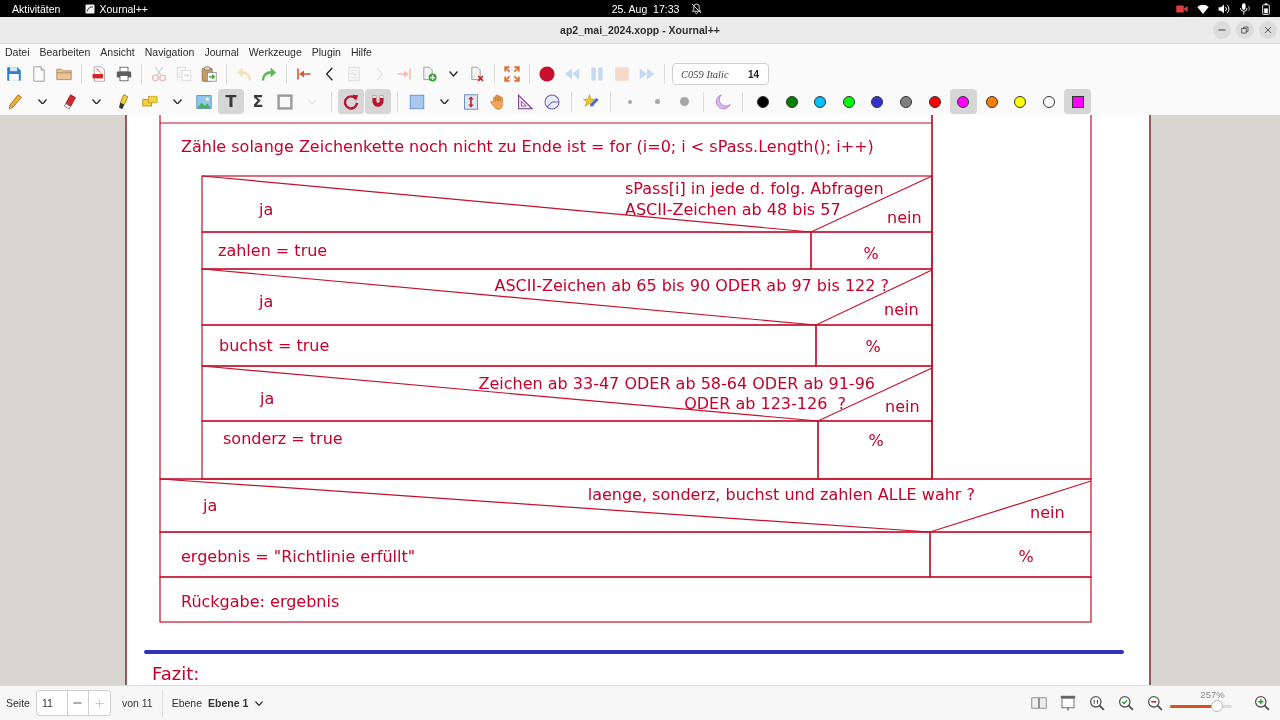  I want to click on condition-text: laenge, sonderz, buchst und zahlen ALLE wahr ?, so click(781, 494).